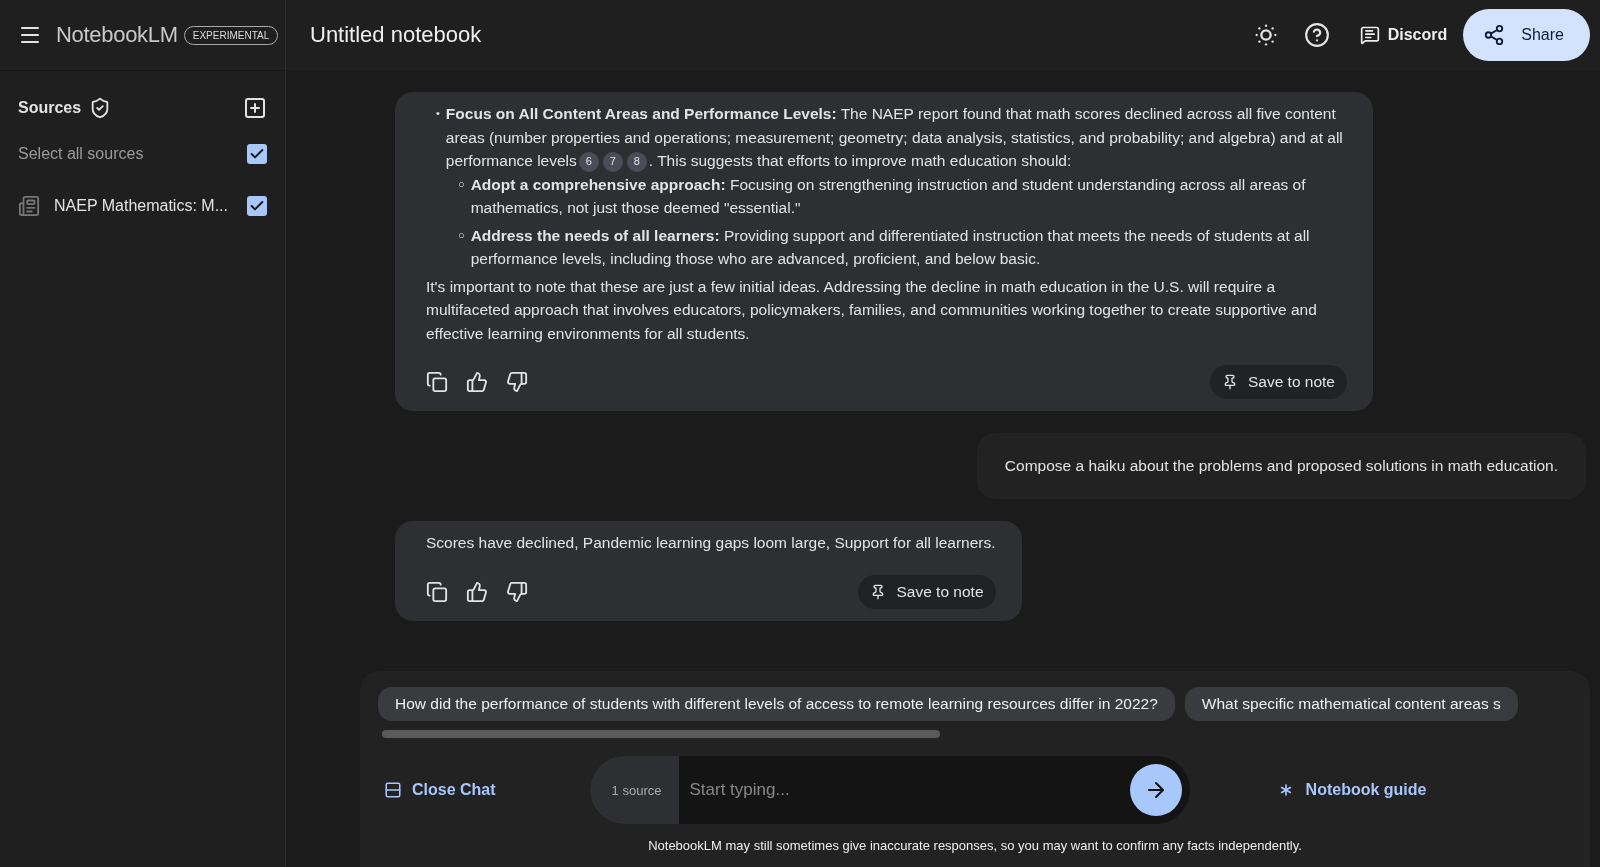 The height and width of the screenshot is (867, 1600). I want to click on sources-title: Sources, so click(50, 108).